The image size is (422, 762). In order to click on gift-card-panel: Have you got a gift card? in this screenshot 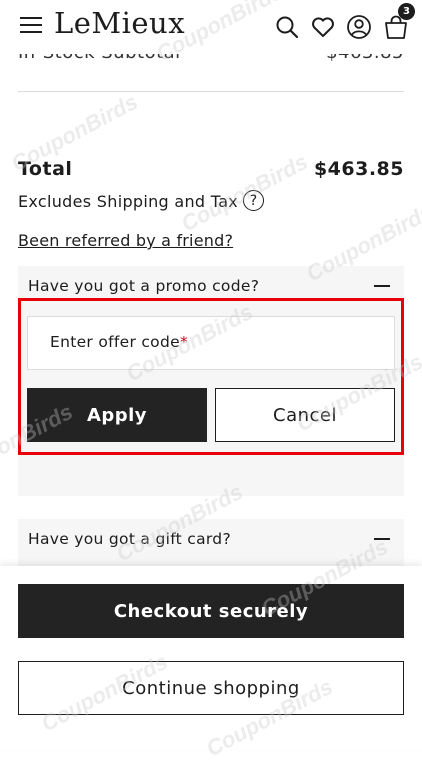, I will do `click(211, 544)`.